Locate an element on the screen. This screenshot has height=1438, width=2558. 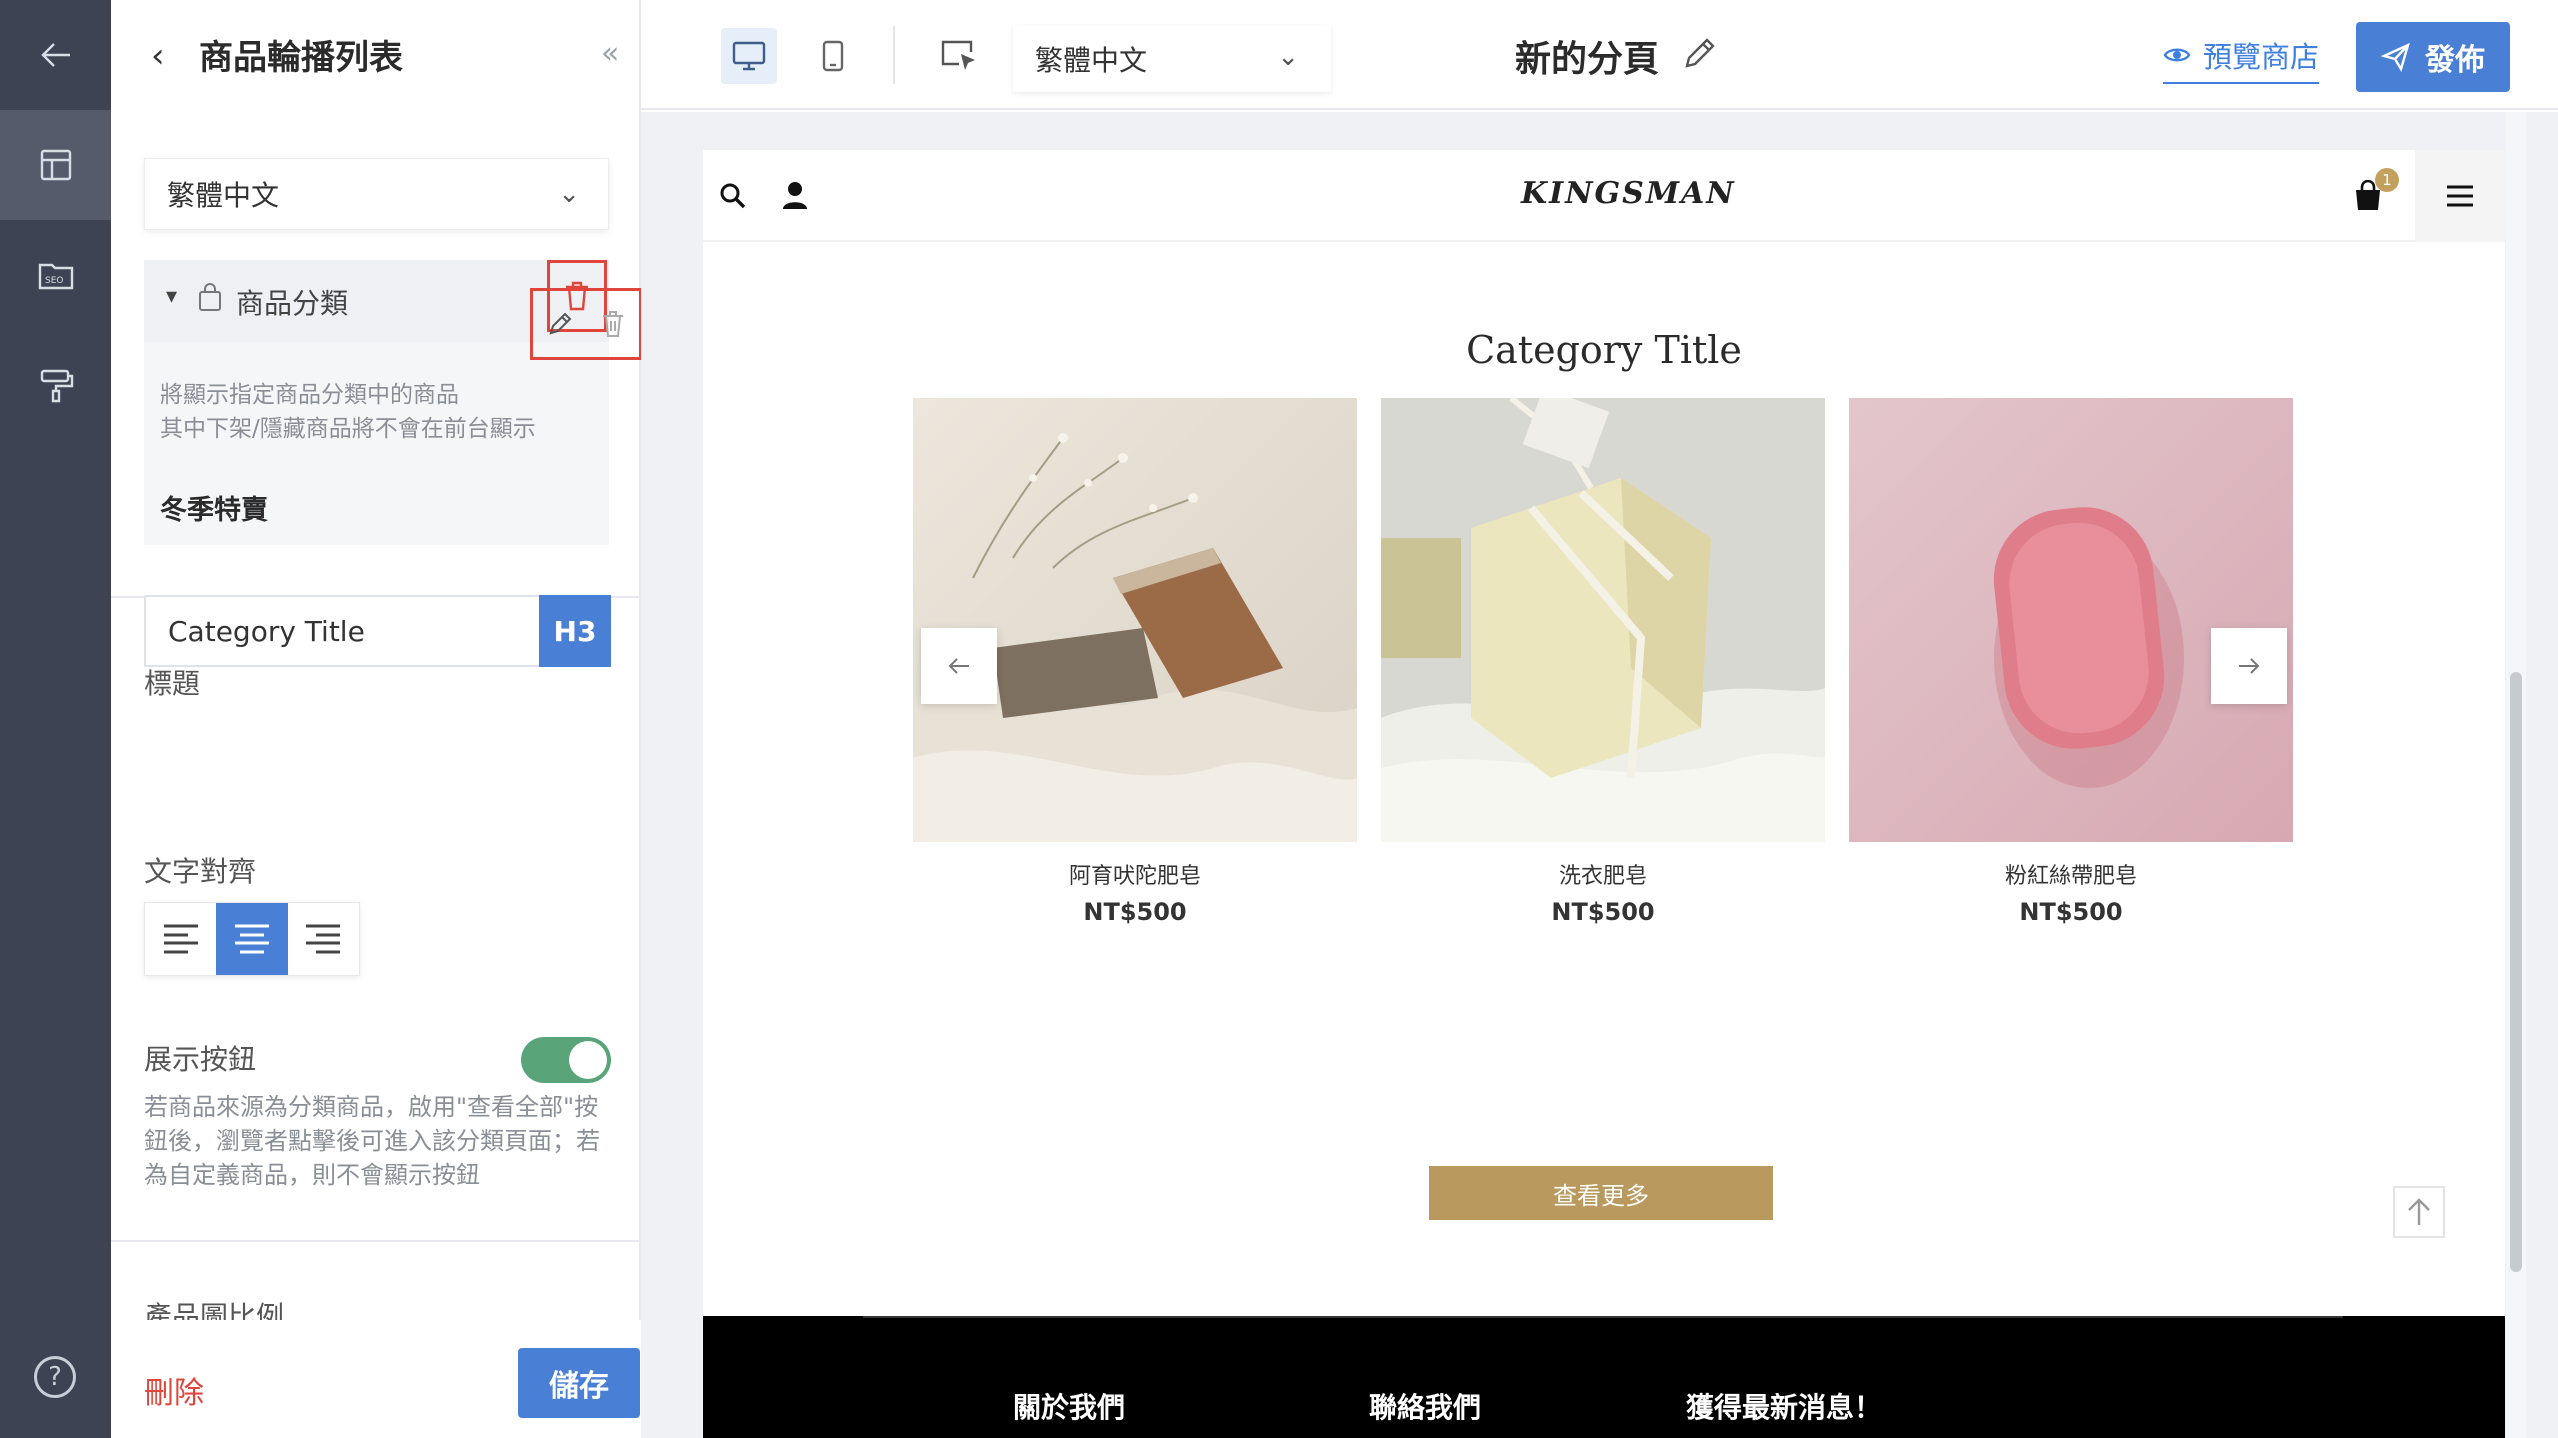
language-select-value: 繁體中文 is located at coordinates (223, 195).